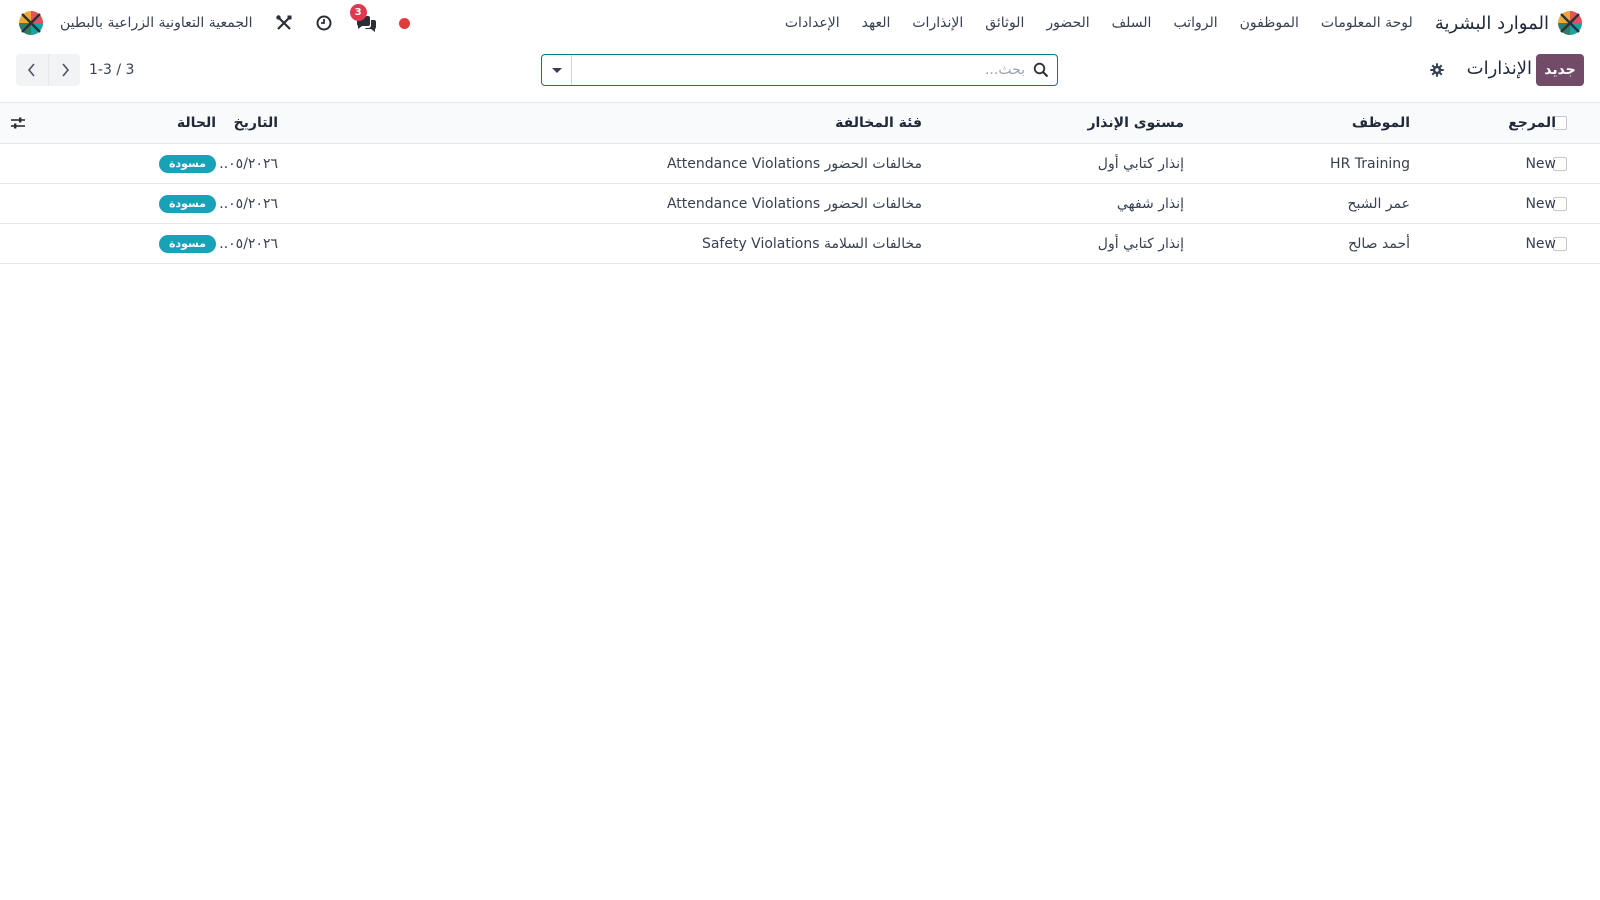 The height and width of the screenshot is (900, 1600). Describe the element at coordinates (805, 70) in the screenshot. I see `search-input` at that location.